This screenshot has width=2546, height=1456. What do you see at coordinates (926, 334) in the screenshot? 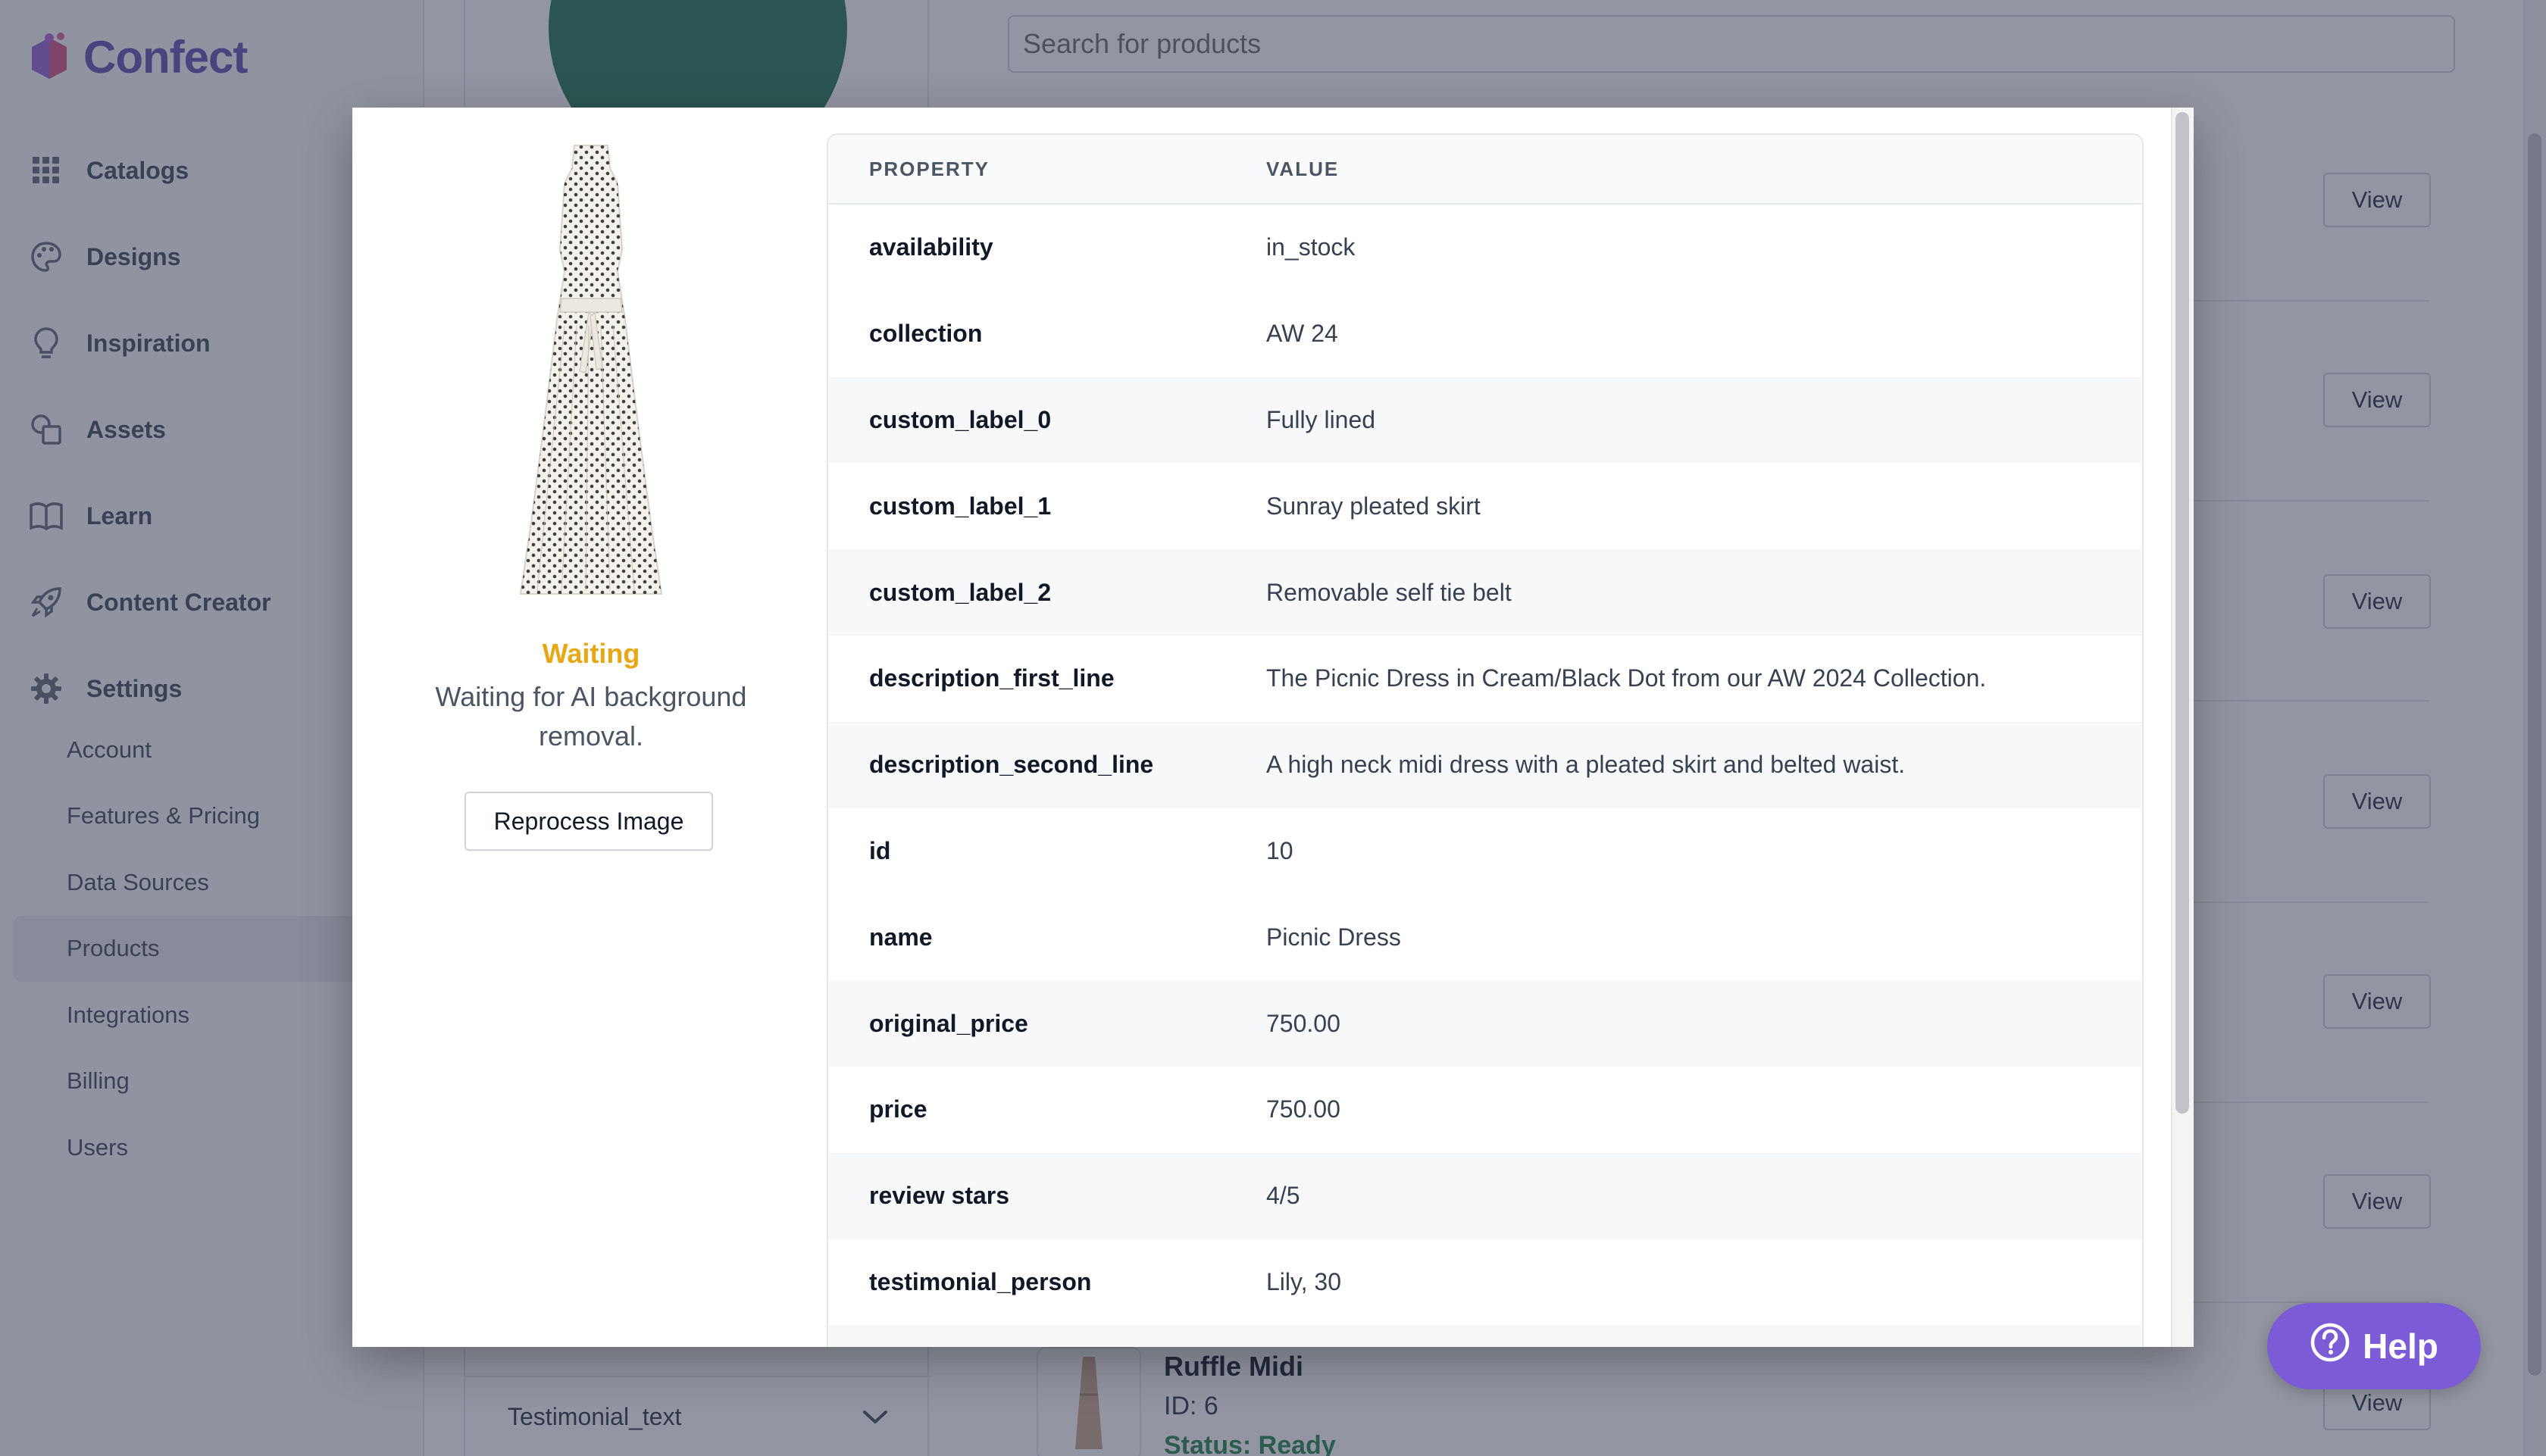
I see `property-cell: collection` at bounding box center [926, 334].